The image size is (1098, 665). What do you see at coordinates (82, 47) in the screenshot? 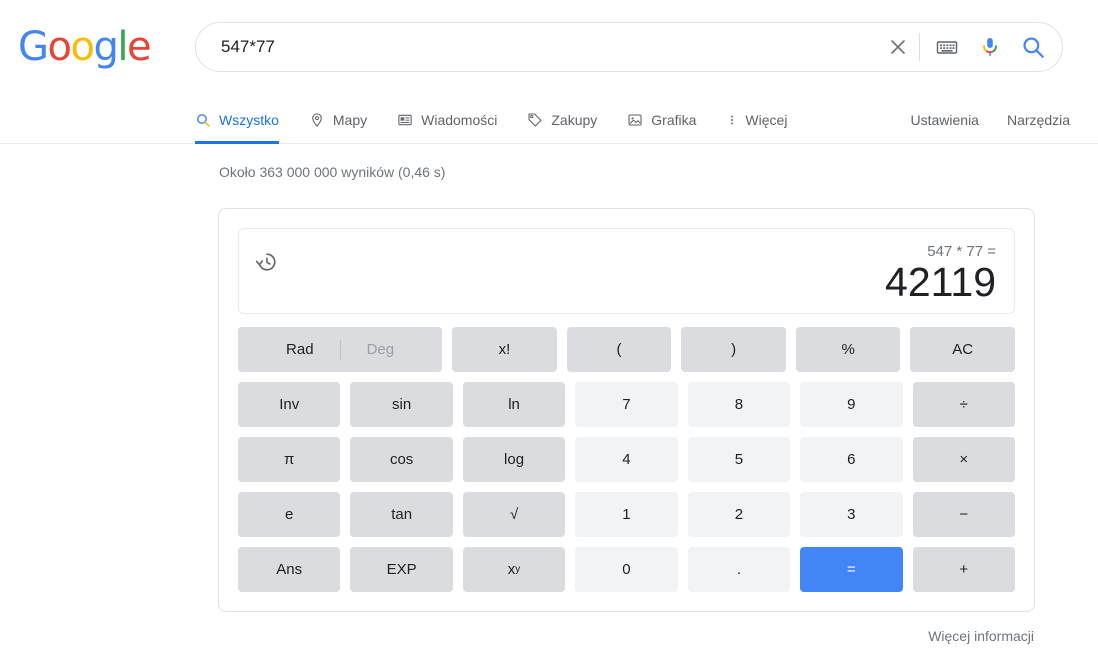
I see `logo-letter-o2: o` at bounding box center [82, 47].